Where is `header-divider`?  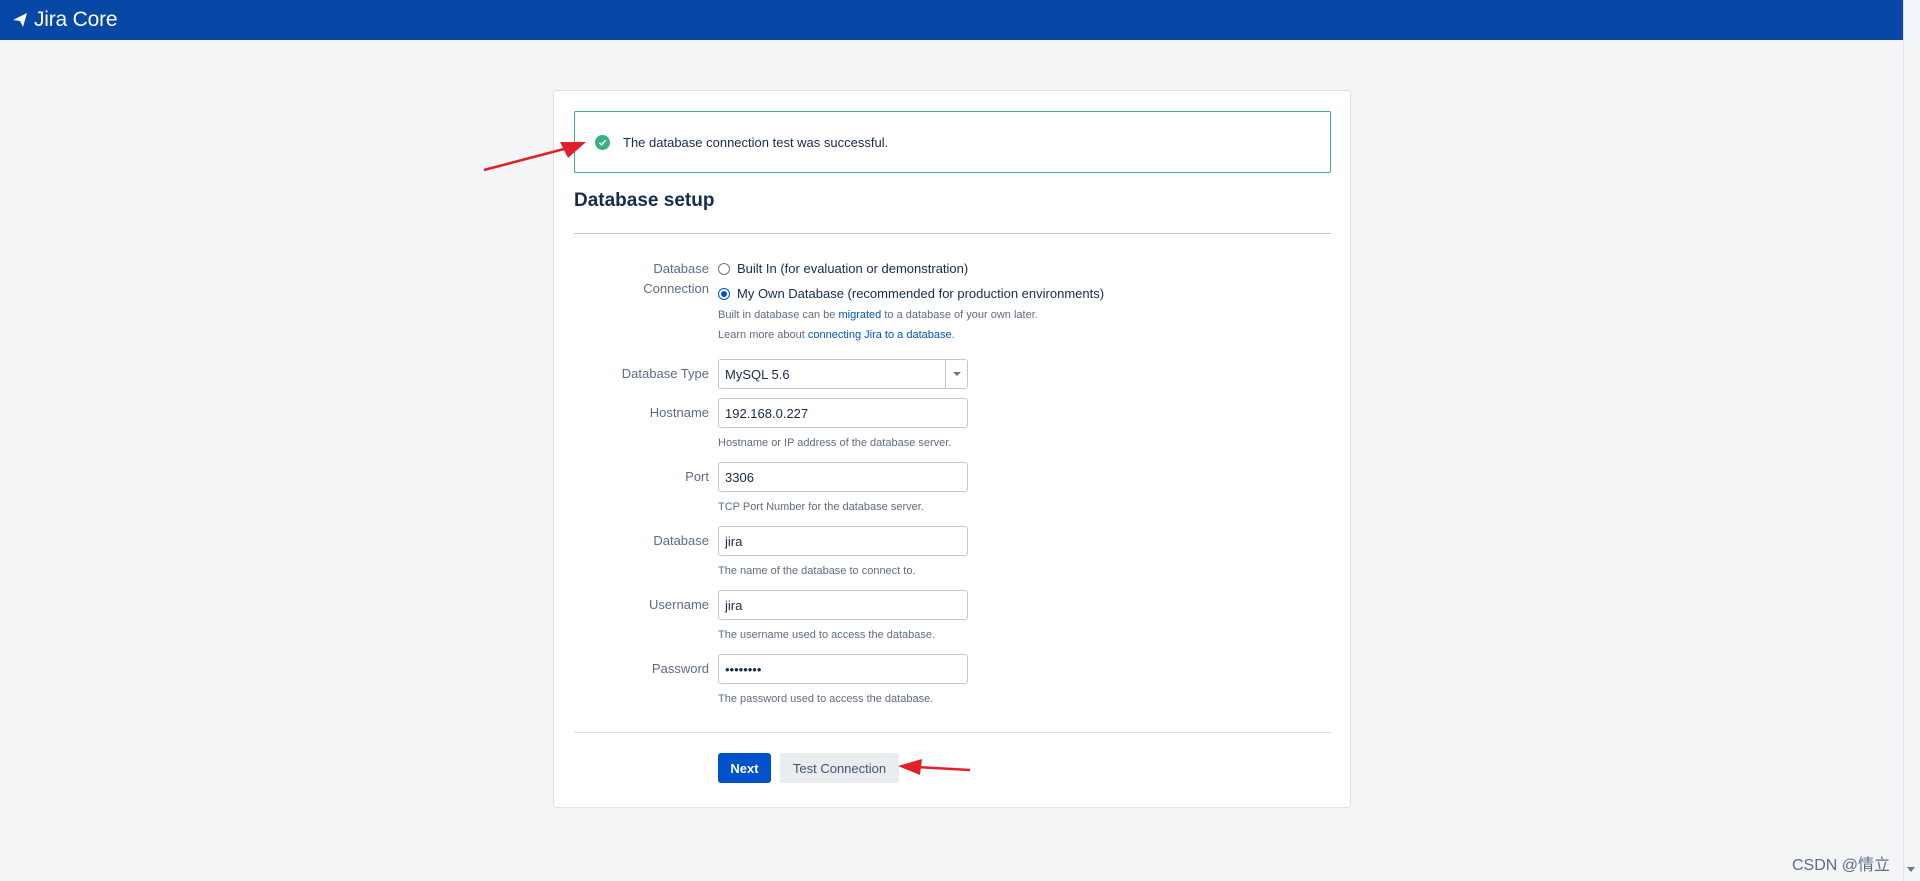 header-divider is located at coordinates (952, 233).